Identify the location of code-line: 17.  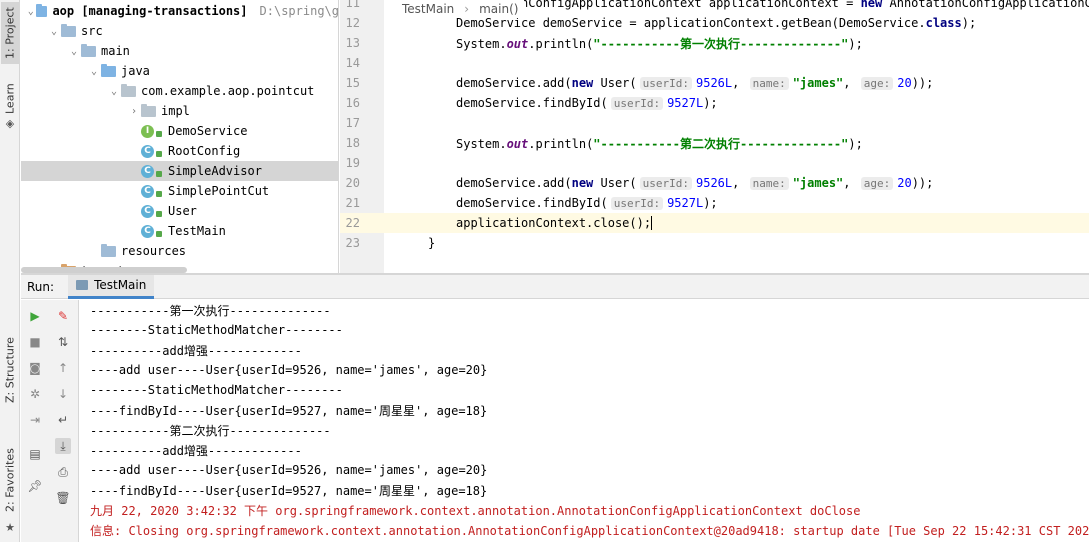
(714, 123).